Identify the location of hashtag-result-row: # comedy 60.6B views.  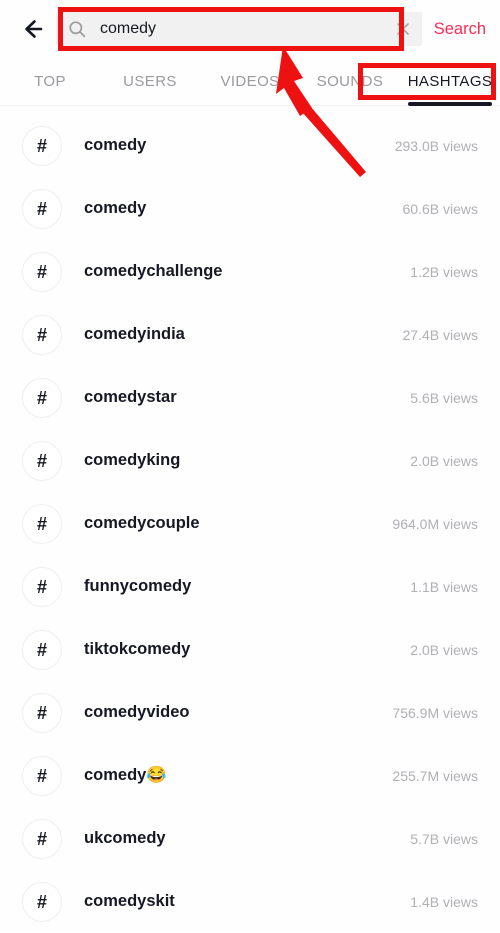
(250, 208).